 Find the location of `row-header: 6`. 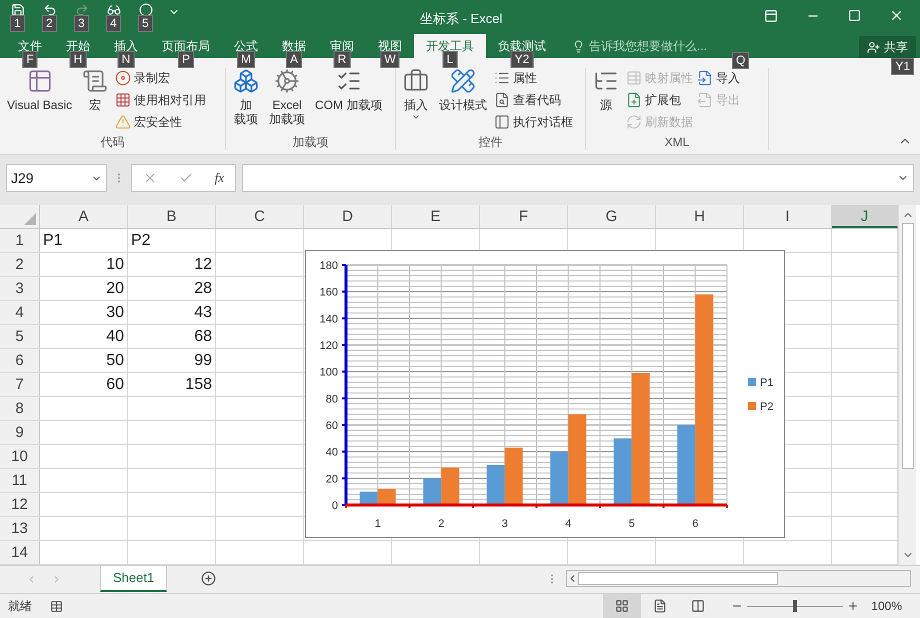

row-header: 6 is located at coordinates (20, 360).